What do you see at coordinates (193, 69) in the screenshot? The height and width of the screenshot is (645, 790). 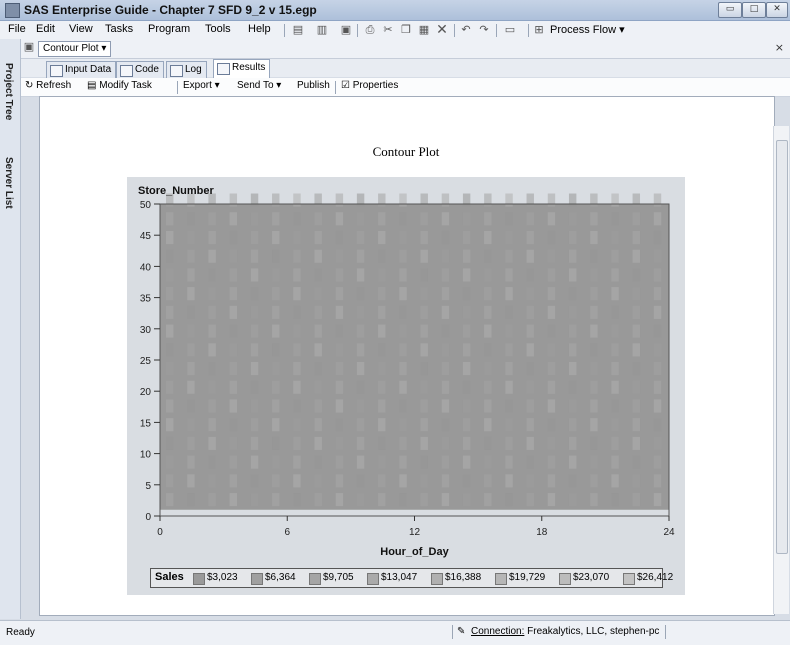 I see `tab-label: Log` at bounding box center [193, 69].